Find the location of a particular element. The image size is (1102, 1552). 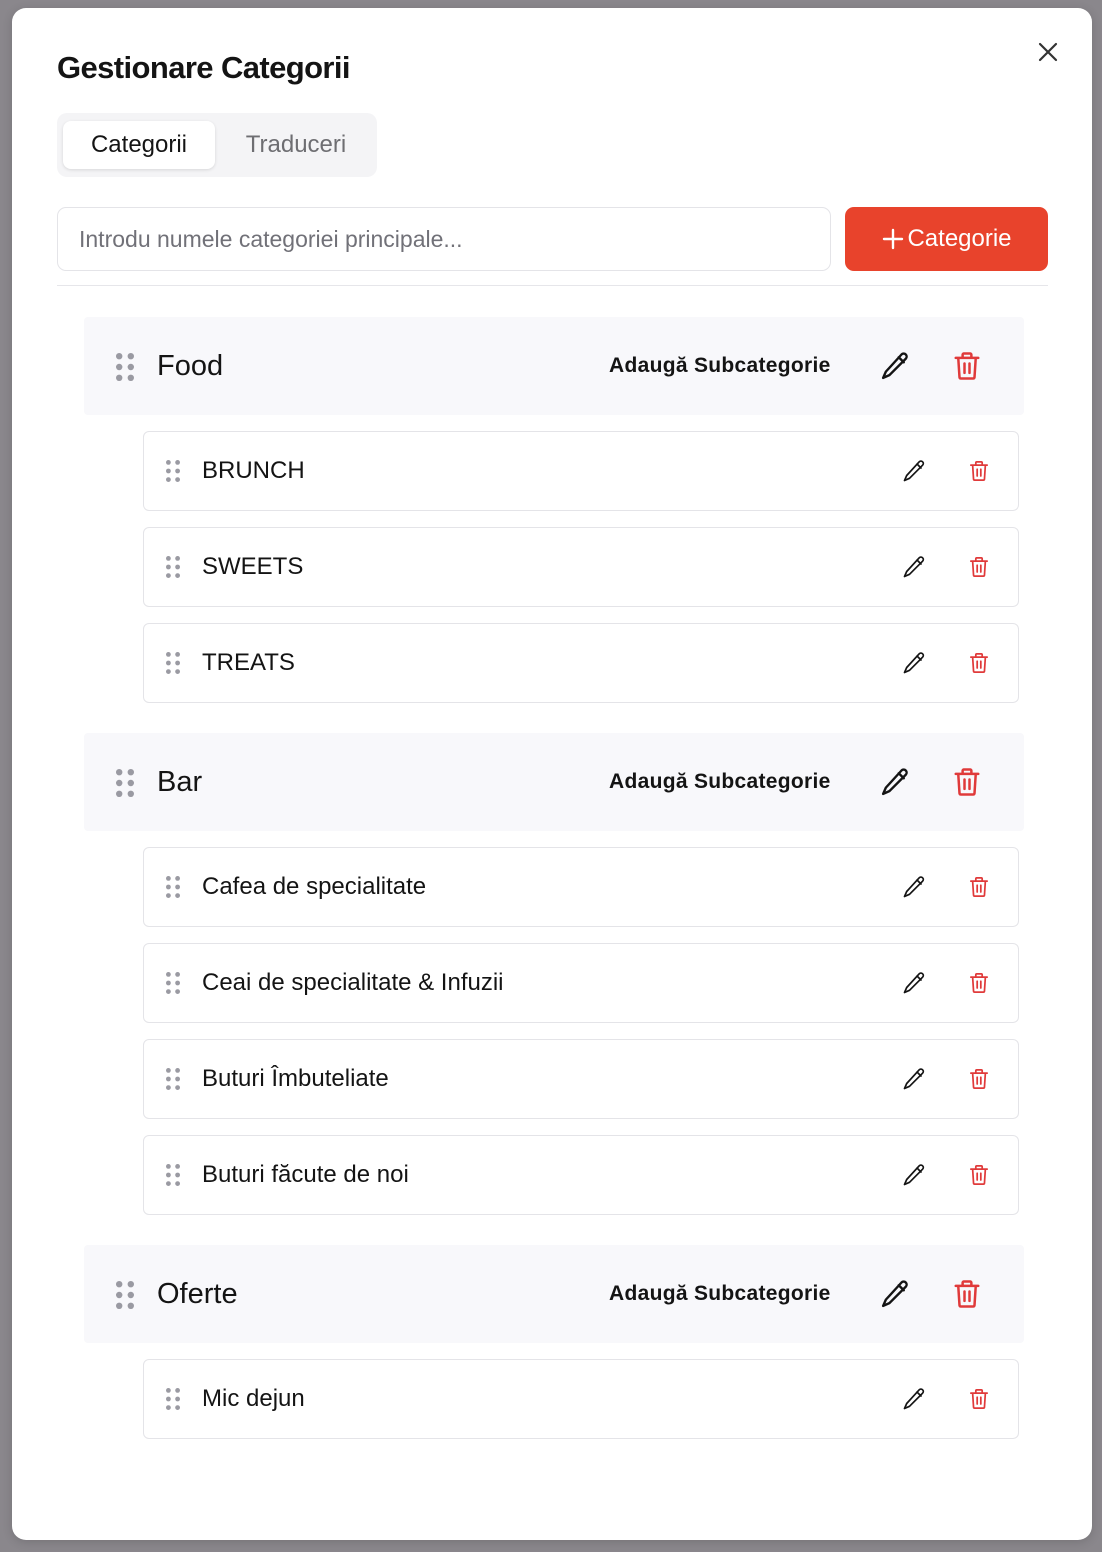

subcategory-row: Ceai de specialitate & Infuzii is located at coordinates (581, 983).